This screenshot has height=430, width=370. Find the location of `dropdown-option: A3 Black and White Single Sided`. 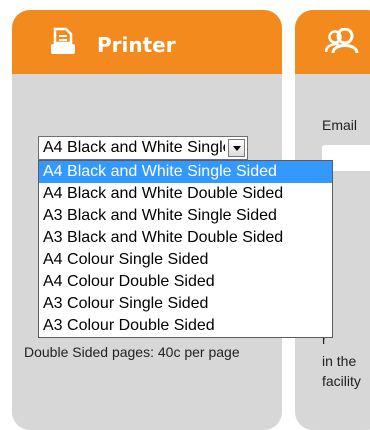

dropdown-option: A3 Black and White Single Sided is located at coordinates (185, 216).